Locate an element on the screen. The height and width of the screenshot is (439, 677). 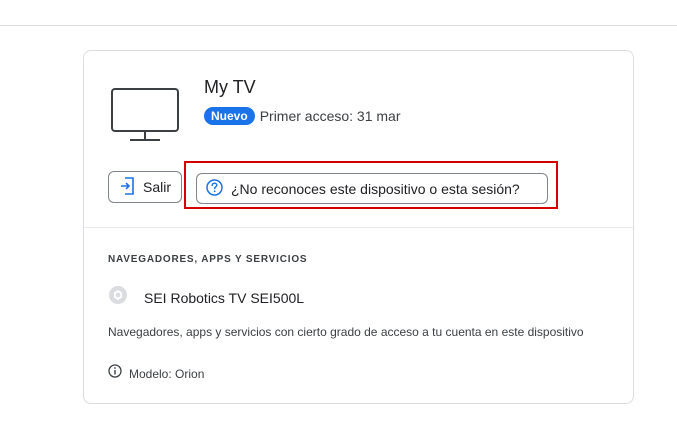
model-info: Modelo: Orion is located at coordinates (156, 373).